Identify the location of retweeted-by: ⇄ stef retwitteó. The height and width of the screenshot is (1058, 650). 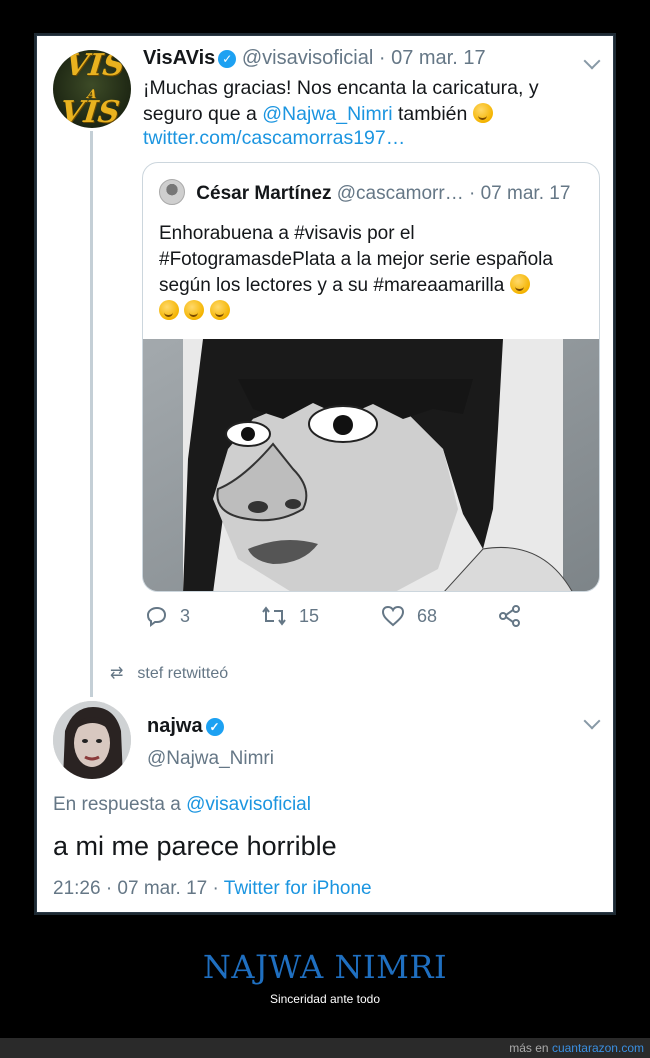
(169, 673).